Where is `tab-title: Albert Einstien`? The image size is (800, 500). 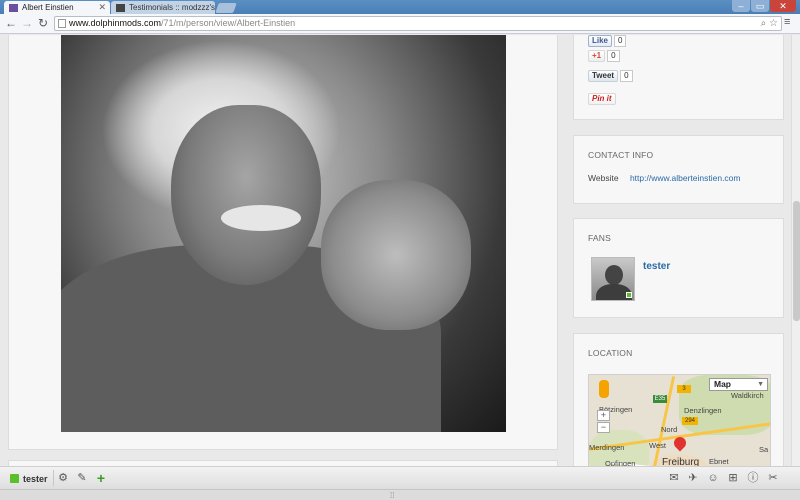
tab-title: Albert Einstien is located at coordinates (48, 7).